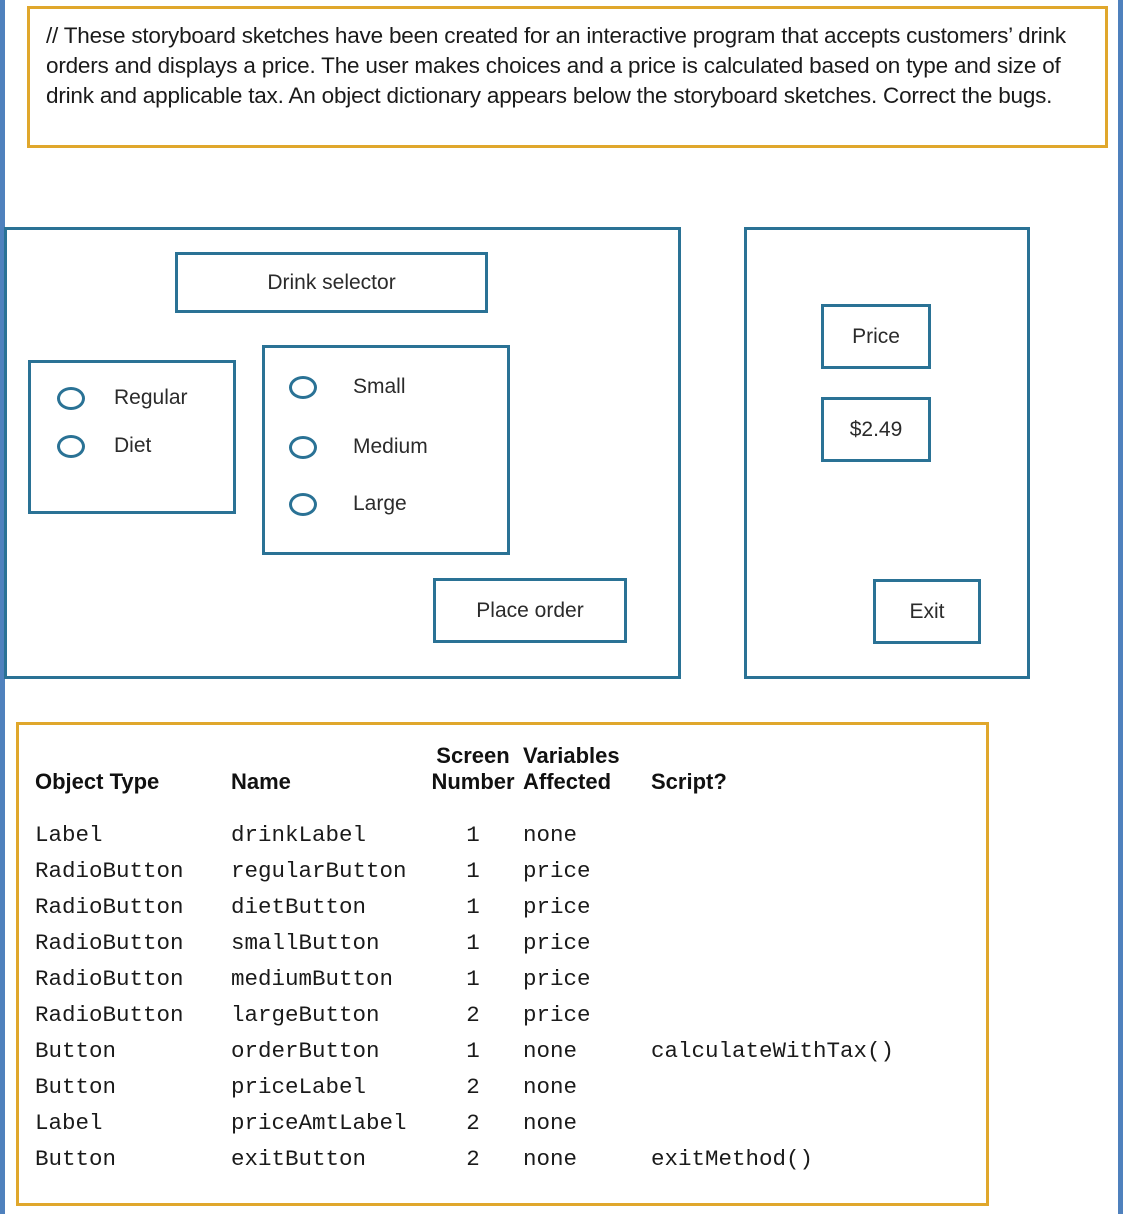  I want to click on column-header-object-type: Object Type, so click(97, 781).